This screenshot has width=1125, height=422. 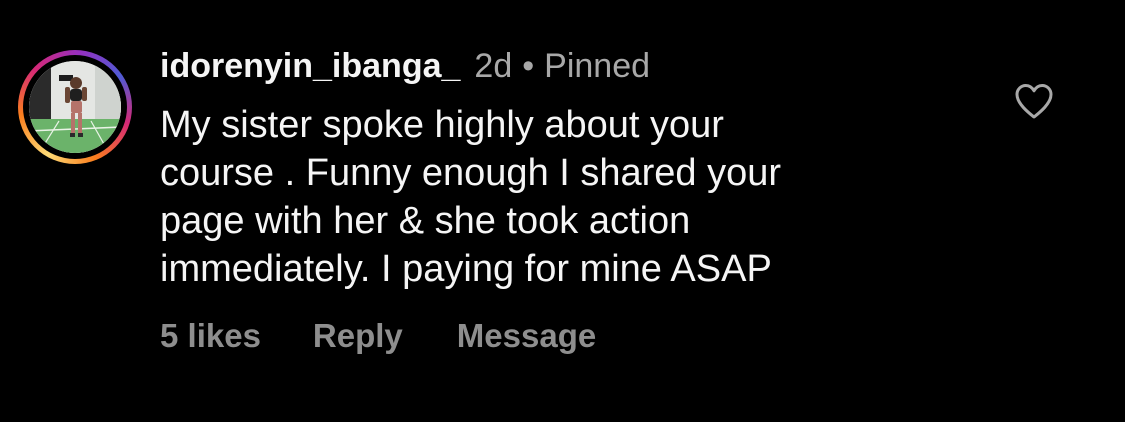 I want to click on avatar, so click(x=75, y=107).